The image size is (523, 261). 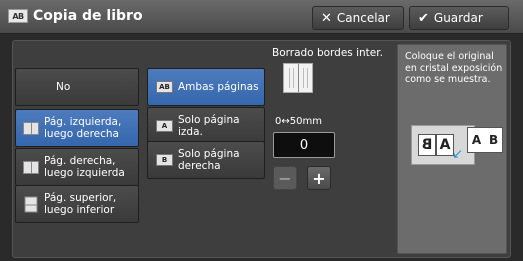 I want to click on option-right-page-only: B Solo página derecha, so click(x=206, y=160).